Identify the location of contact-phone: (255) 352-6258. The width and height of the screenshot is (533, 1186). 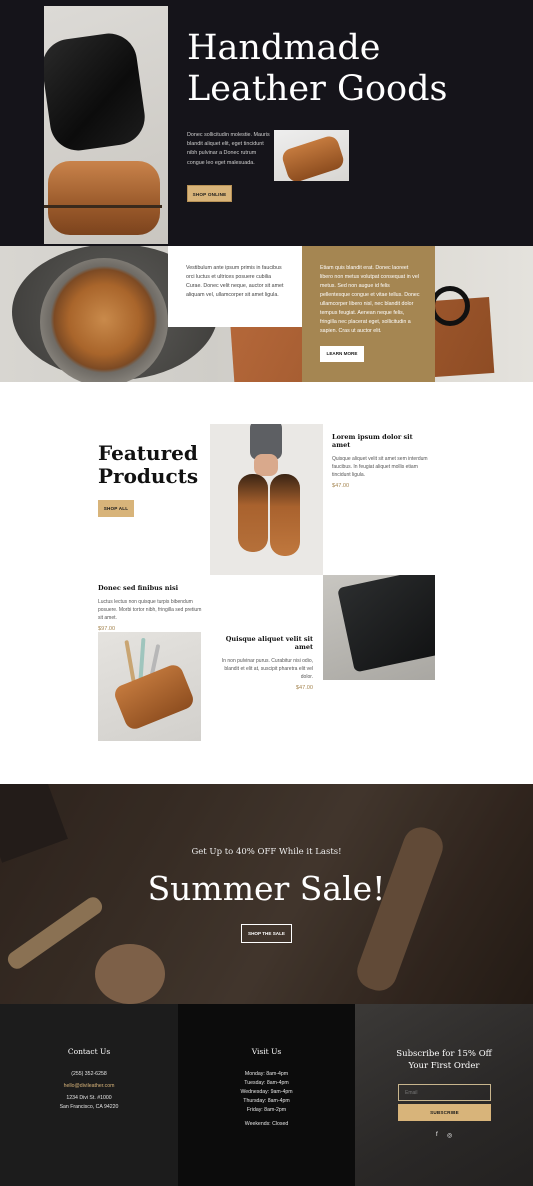
(89, 1074).